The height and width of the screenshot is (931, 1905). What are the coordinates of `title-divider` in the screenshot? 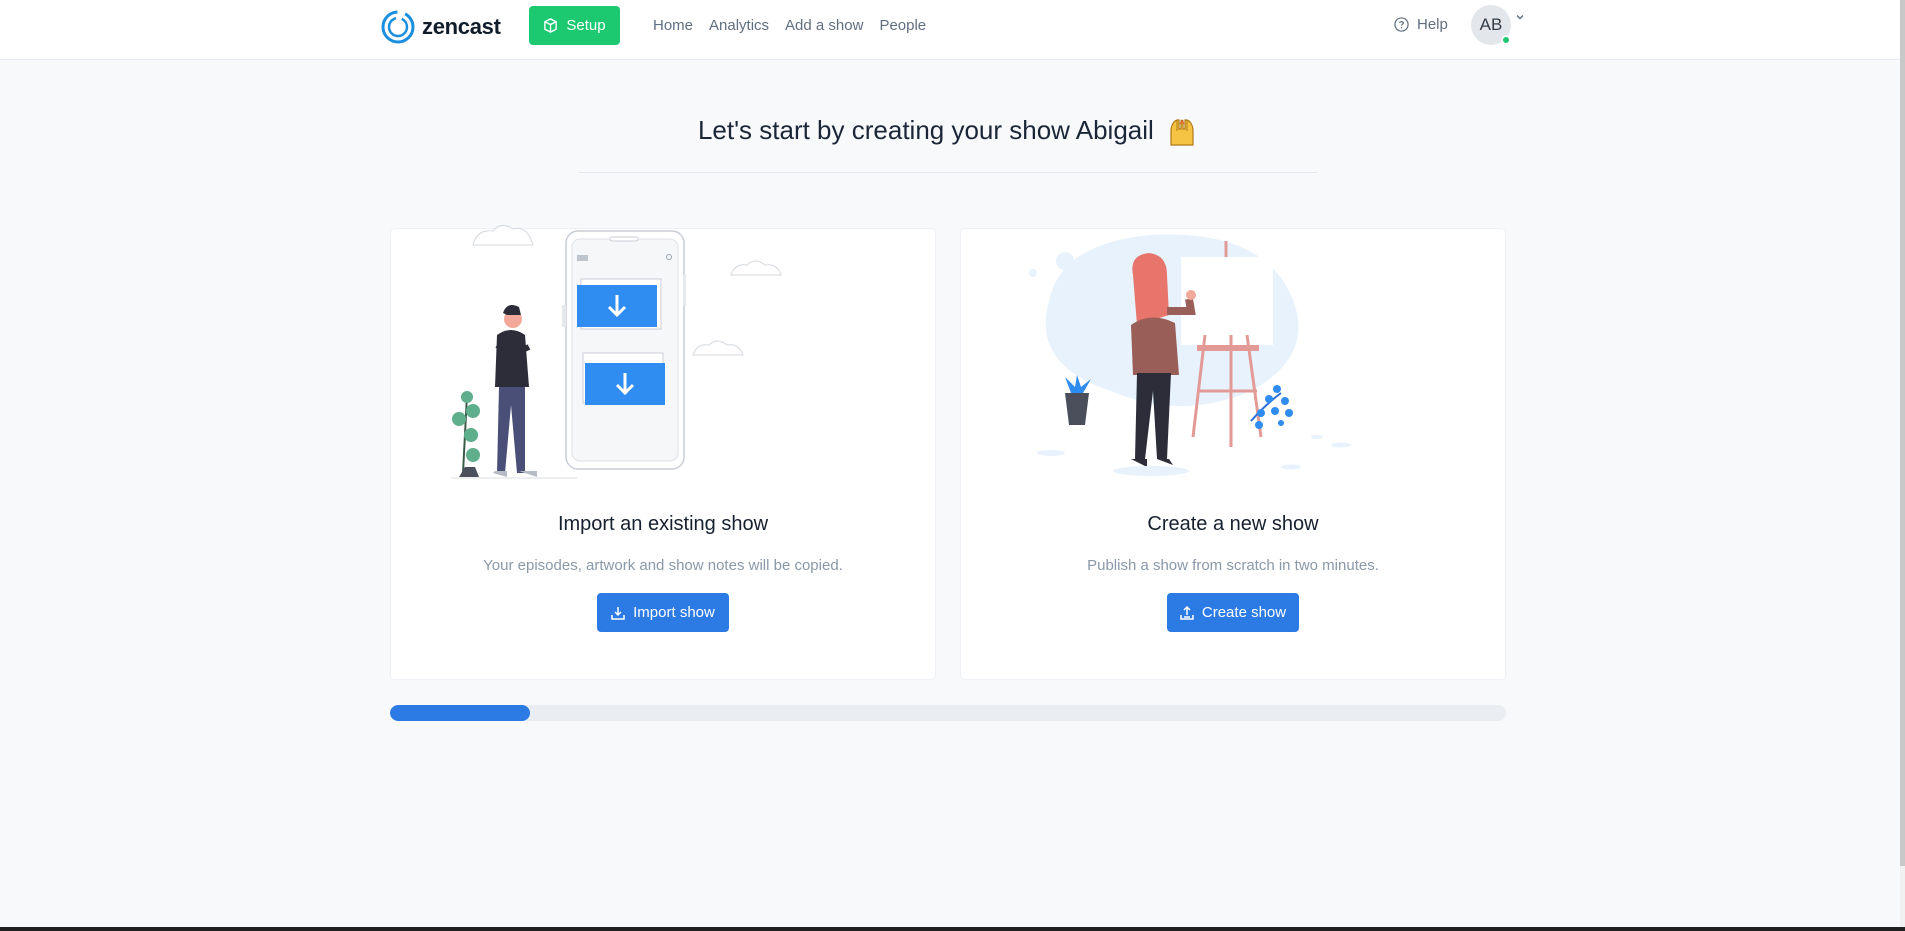 It's located at (948, 172).